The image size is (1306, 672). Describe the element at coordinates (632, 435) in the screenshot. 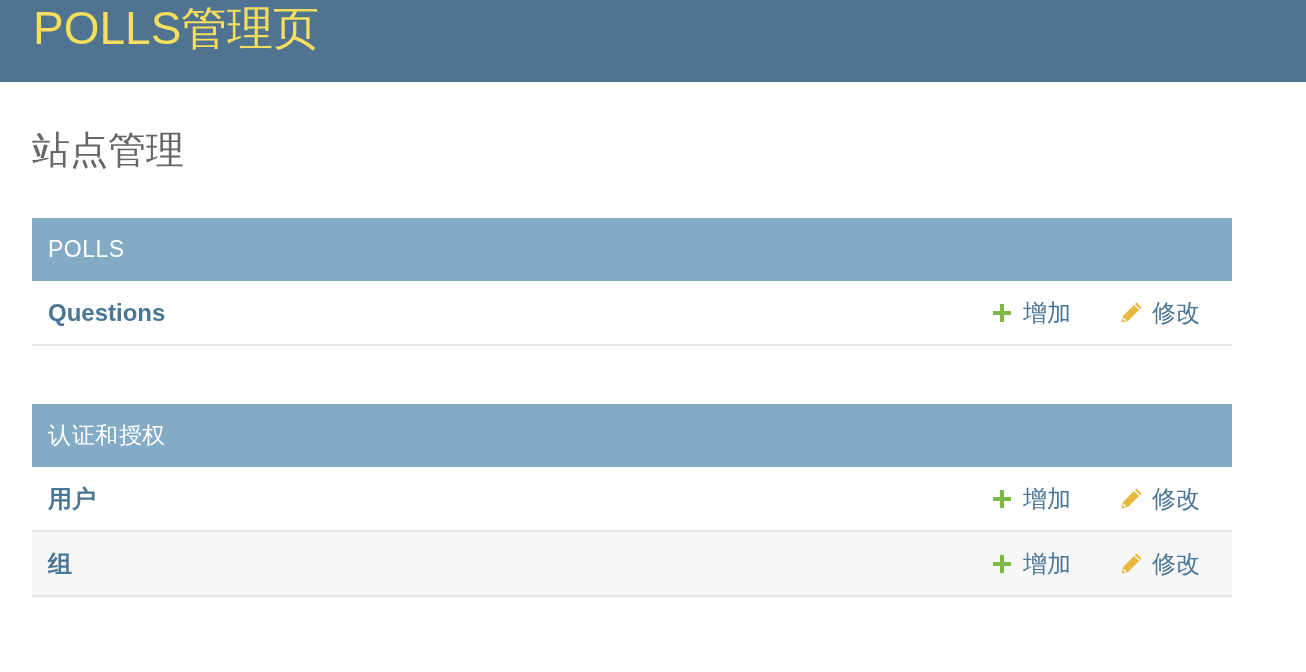

I see `module-header: 认证和授权` at that location.